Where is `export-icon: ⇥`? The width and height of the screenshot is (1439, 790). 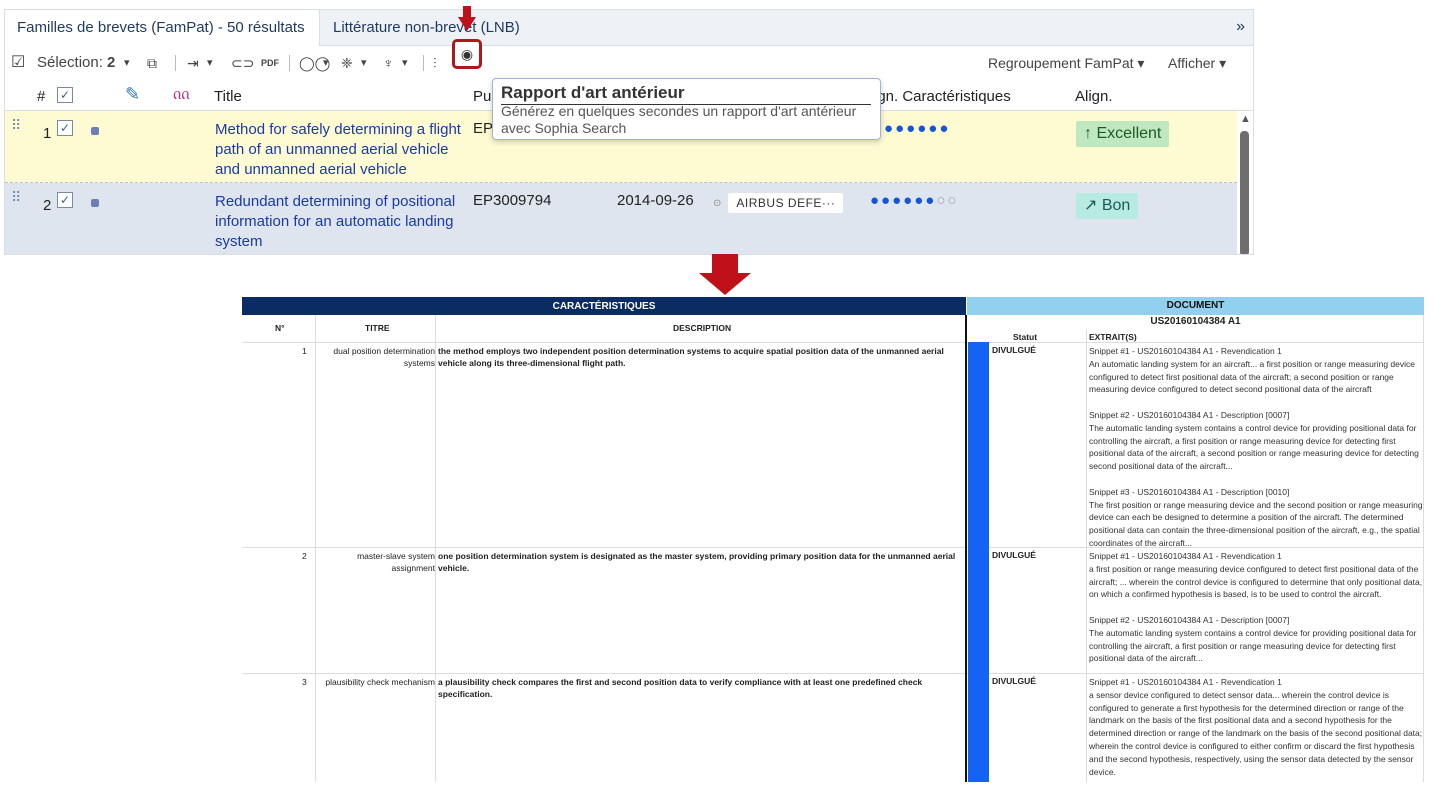
export-icon: ⇥ is located at coordinates (193, 63).